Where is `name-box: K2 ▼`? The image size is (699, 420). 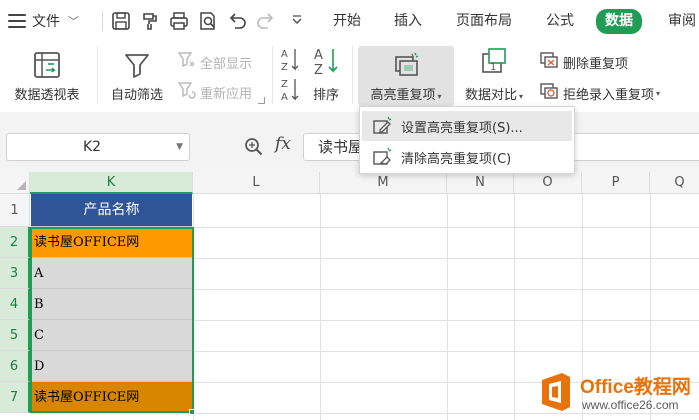
name-box: K2 ▼ is located at coordinates (98, 147).